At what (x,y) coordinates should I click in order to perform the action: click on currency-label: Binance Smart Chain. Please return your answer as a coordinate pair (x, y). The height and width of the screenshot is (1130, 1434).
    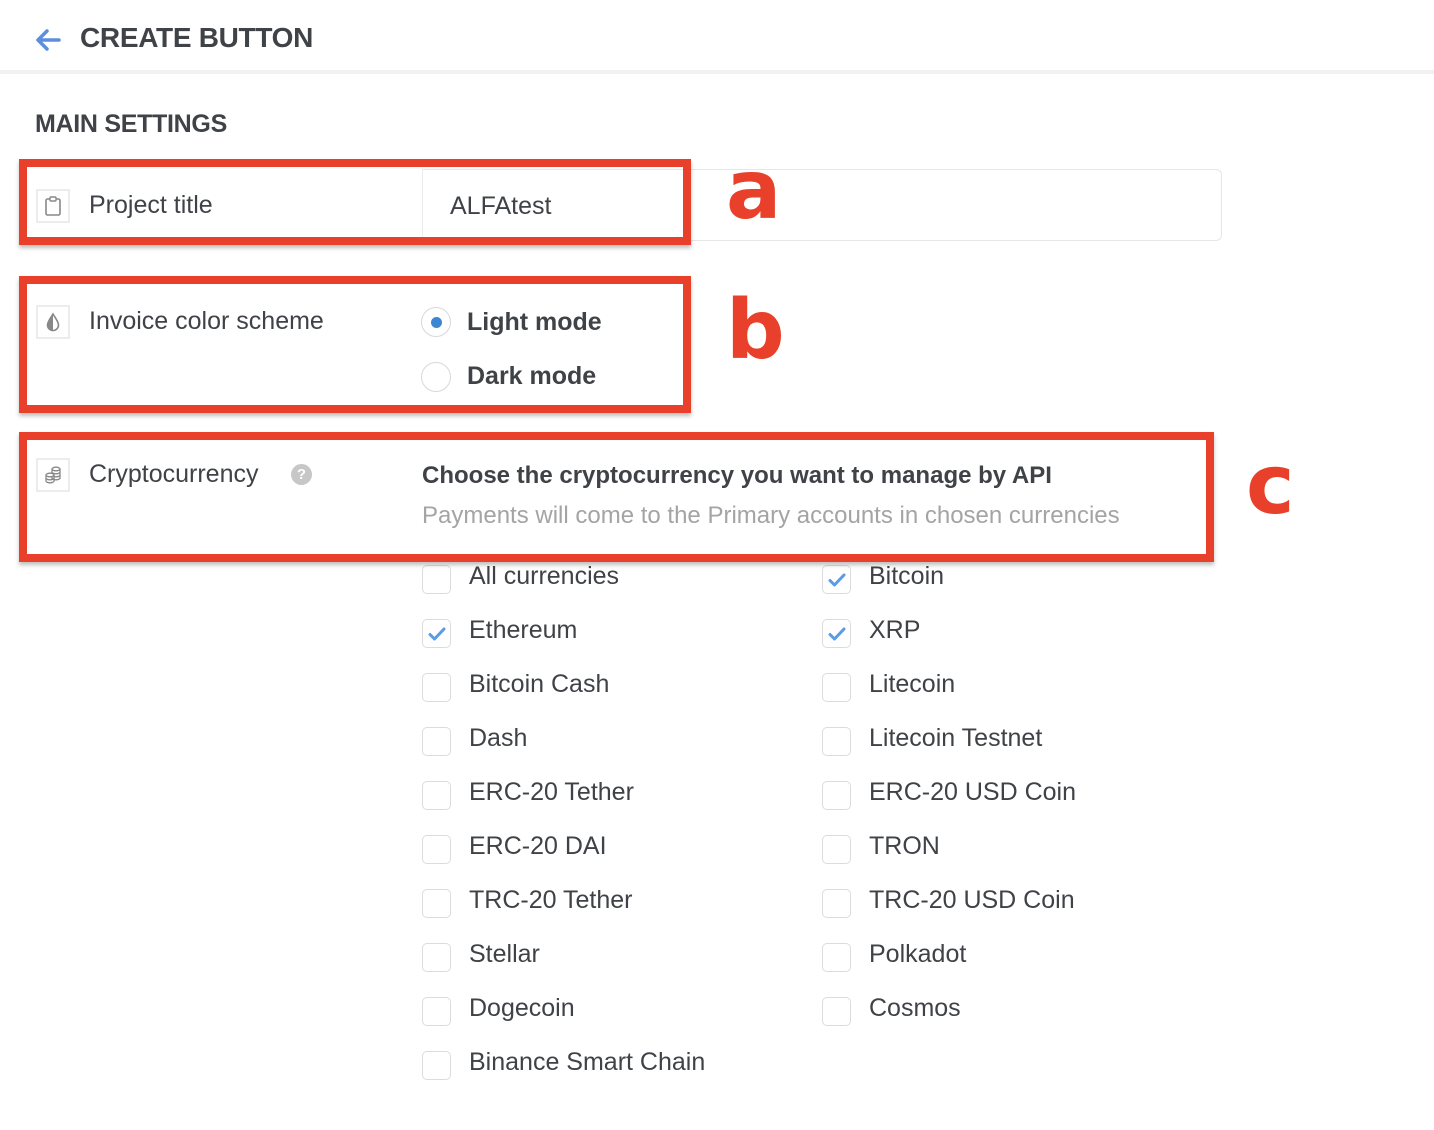
    Looking at the image, I should click on (587, 1062).